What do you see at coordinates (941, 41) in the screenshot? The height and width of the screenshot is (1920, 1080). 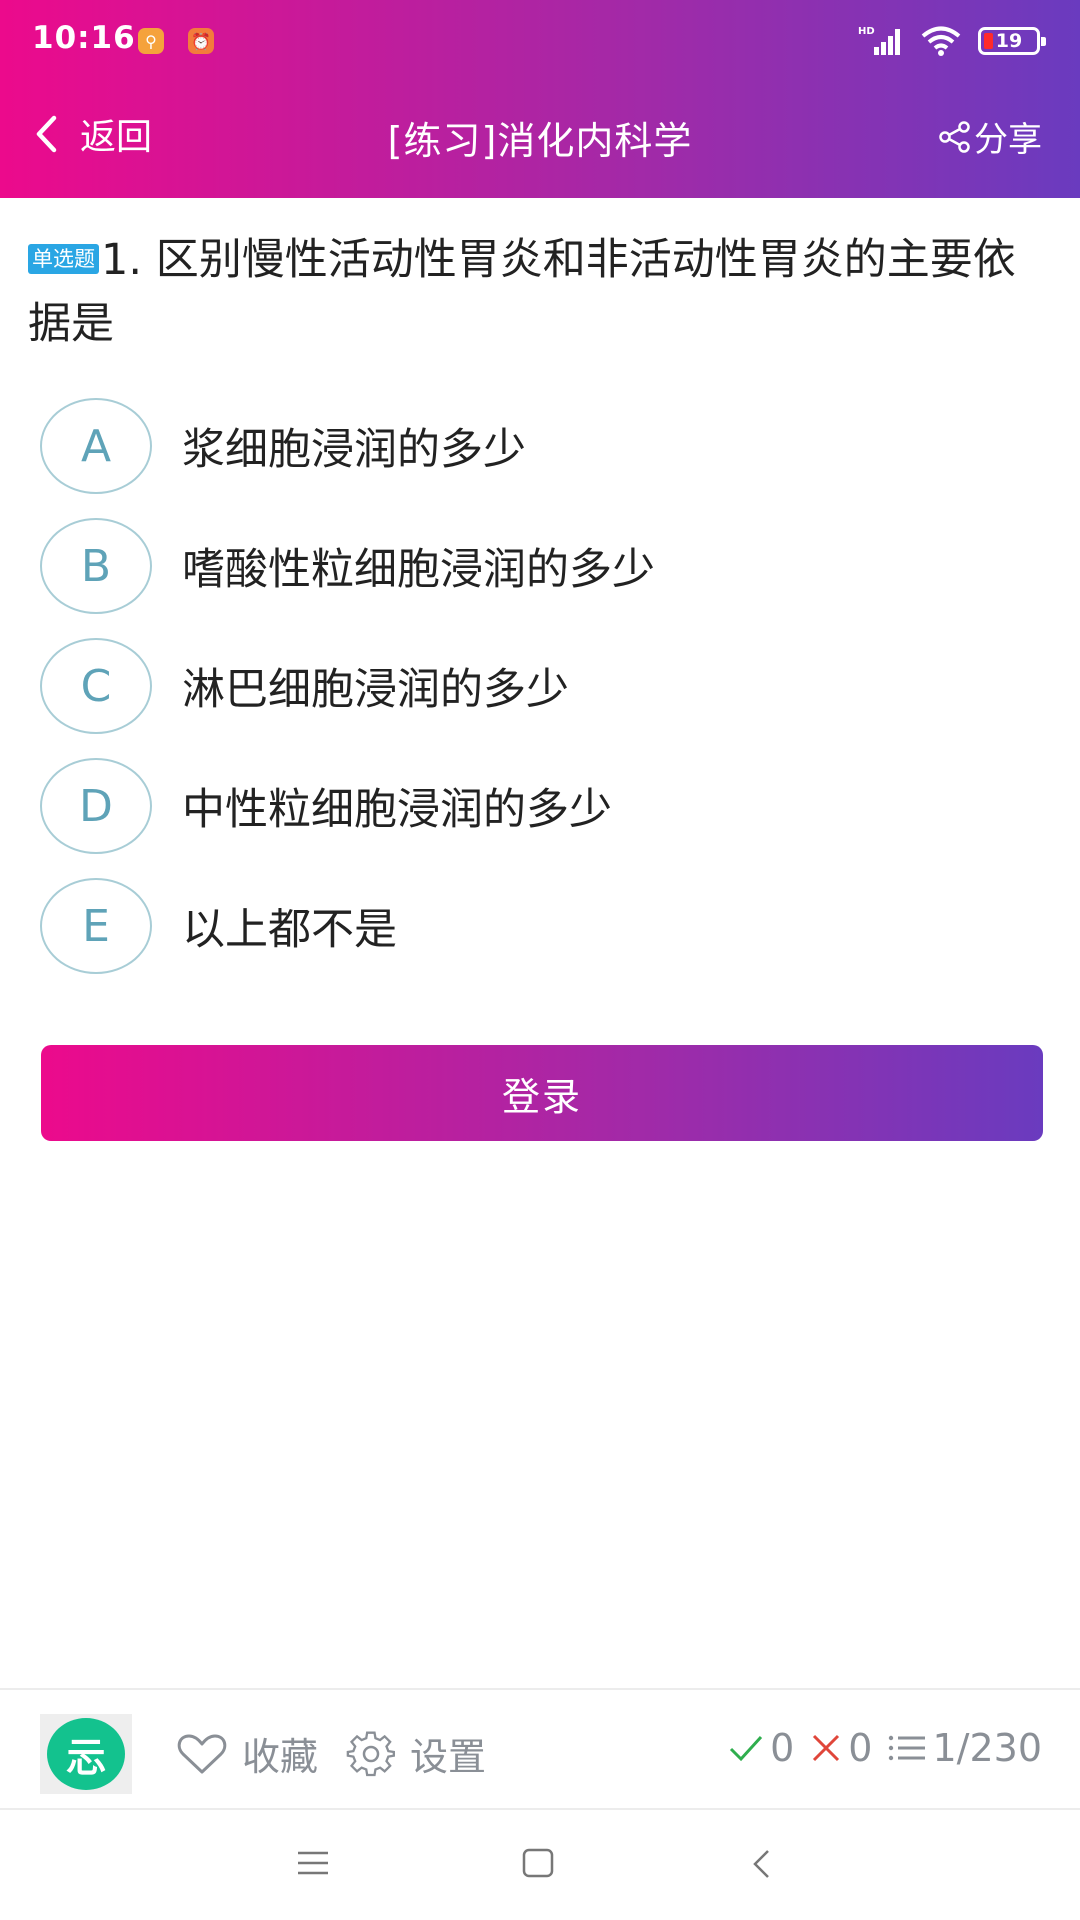 I see `wifi-icon` at bounding box center [941, 41].